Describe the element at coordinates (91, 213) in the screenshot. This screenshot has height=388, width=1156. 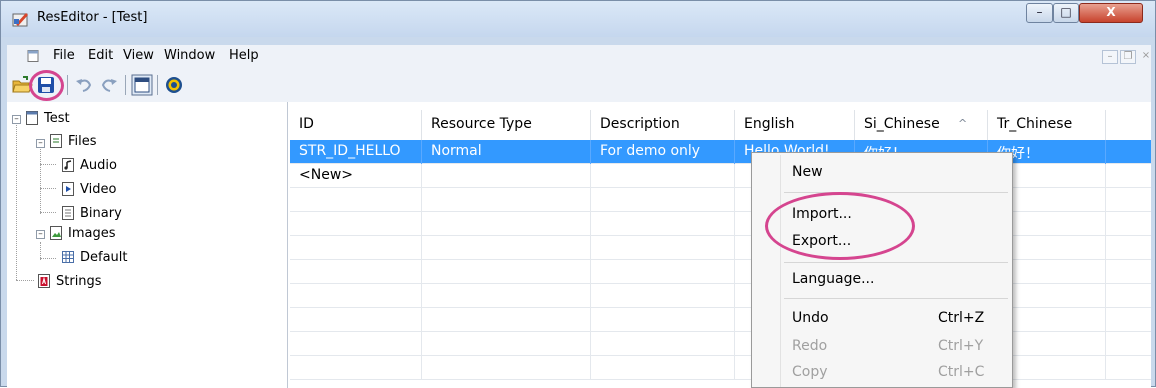
I see `tree-node-binary: Binary` at that location.